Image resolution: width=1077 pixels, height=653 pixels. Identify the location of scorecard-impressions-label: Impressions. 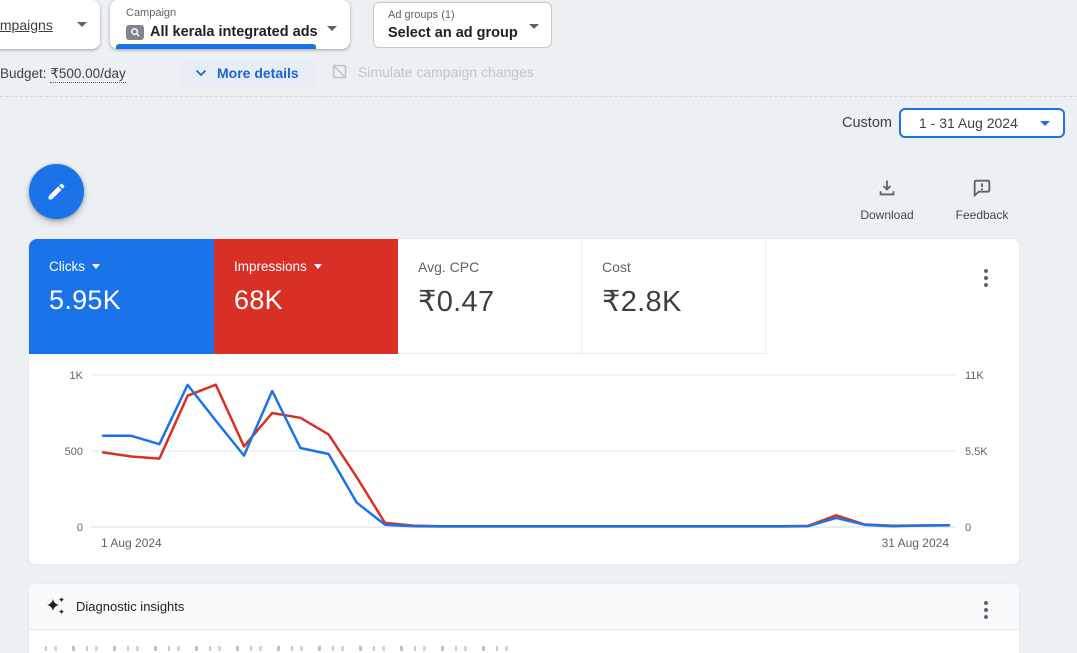
(270, 266).